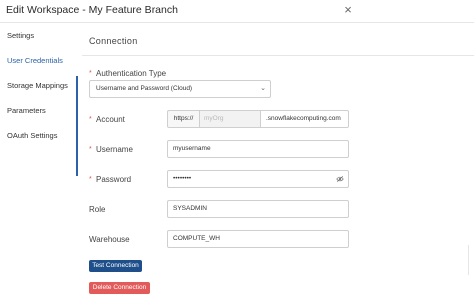 The image size is (474, 294). Describe the element at coordinates (278, 55) in the screenshot. I see `section-divider` at that location.